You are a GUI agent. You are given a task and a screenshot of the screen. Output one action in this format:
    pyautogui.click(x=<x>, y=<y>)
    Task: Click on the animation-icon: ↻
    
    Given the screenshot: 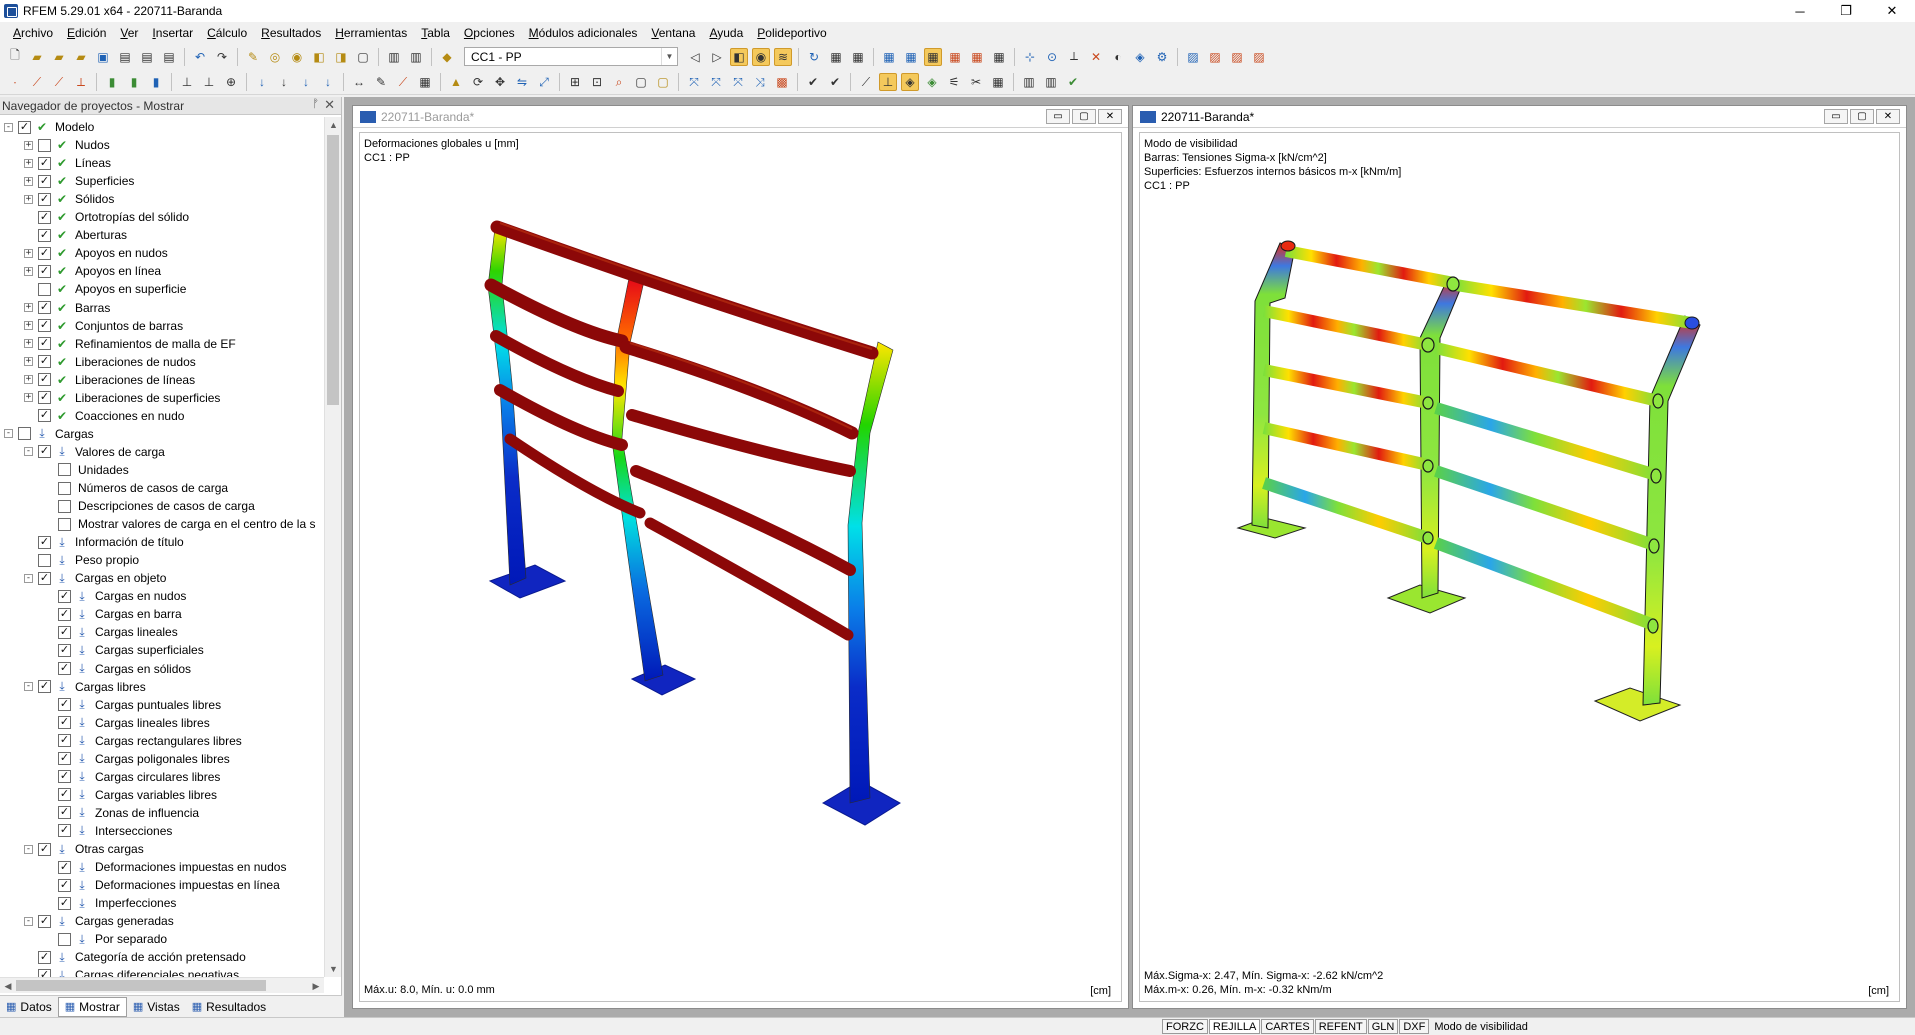 What is the action you would take?
    pyautogui.click(x=814, y=57)
    